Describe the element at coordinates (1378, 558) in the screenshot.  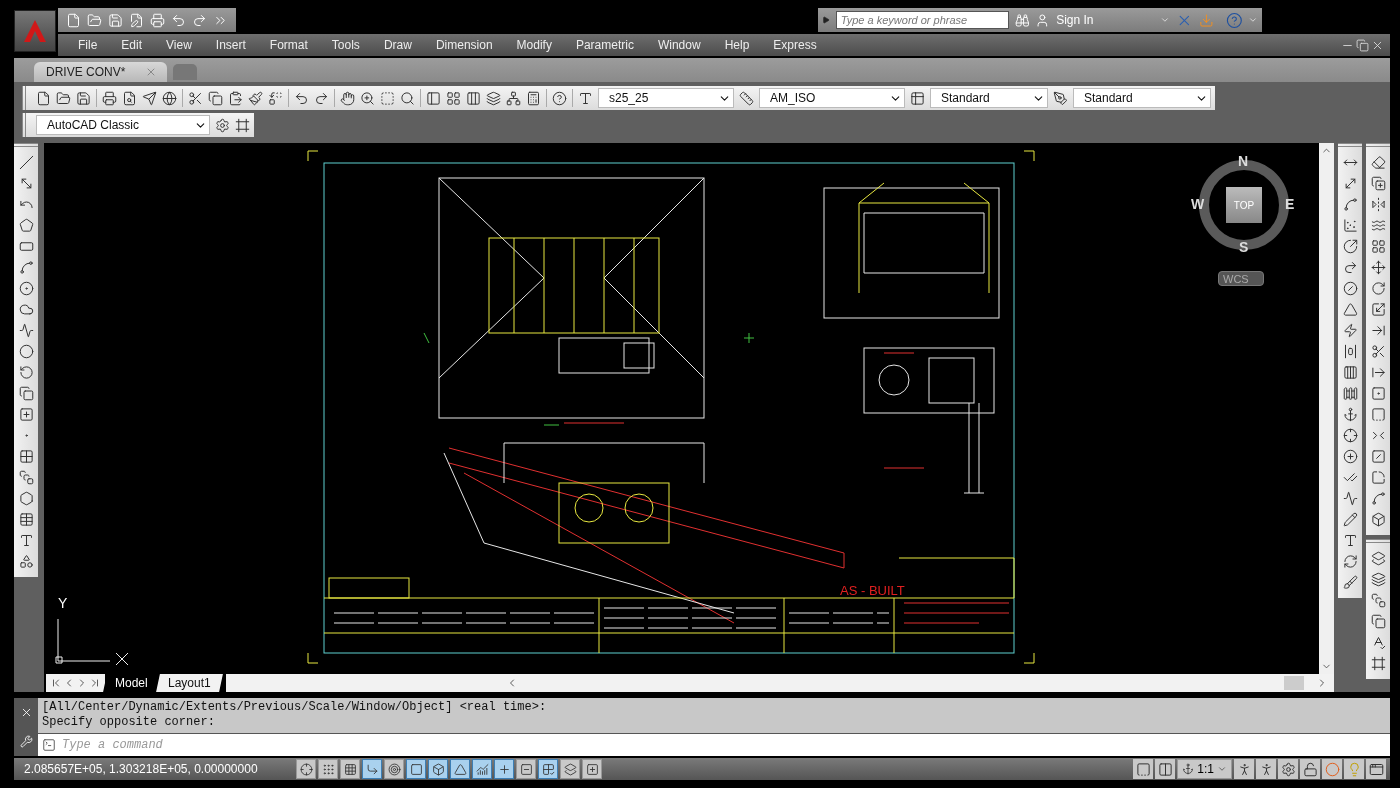
I see `bring-front-icon` at that location.